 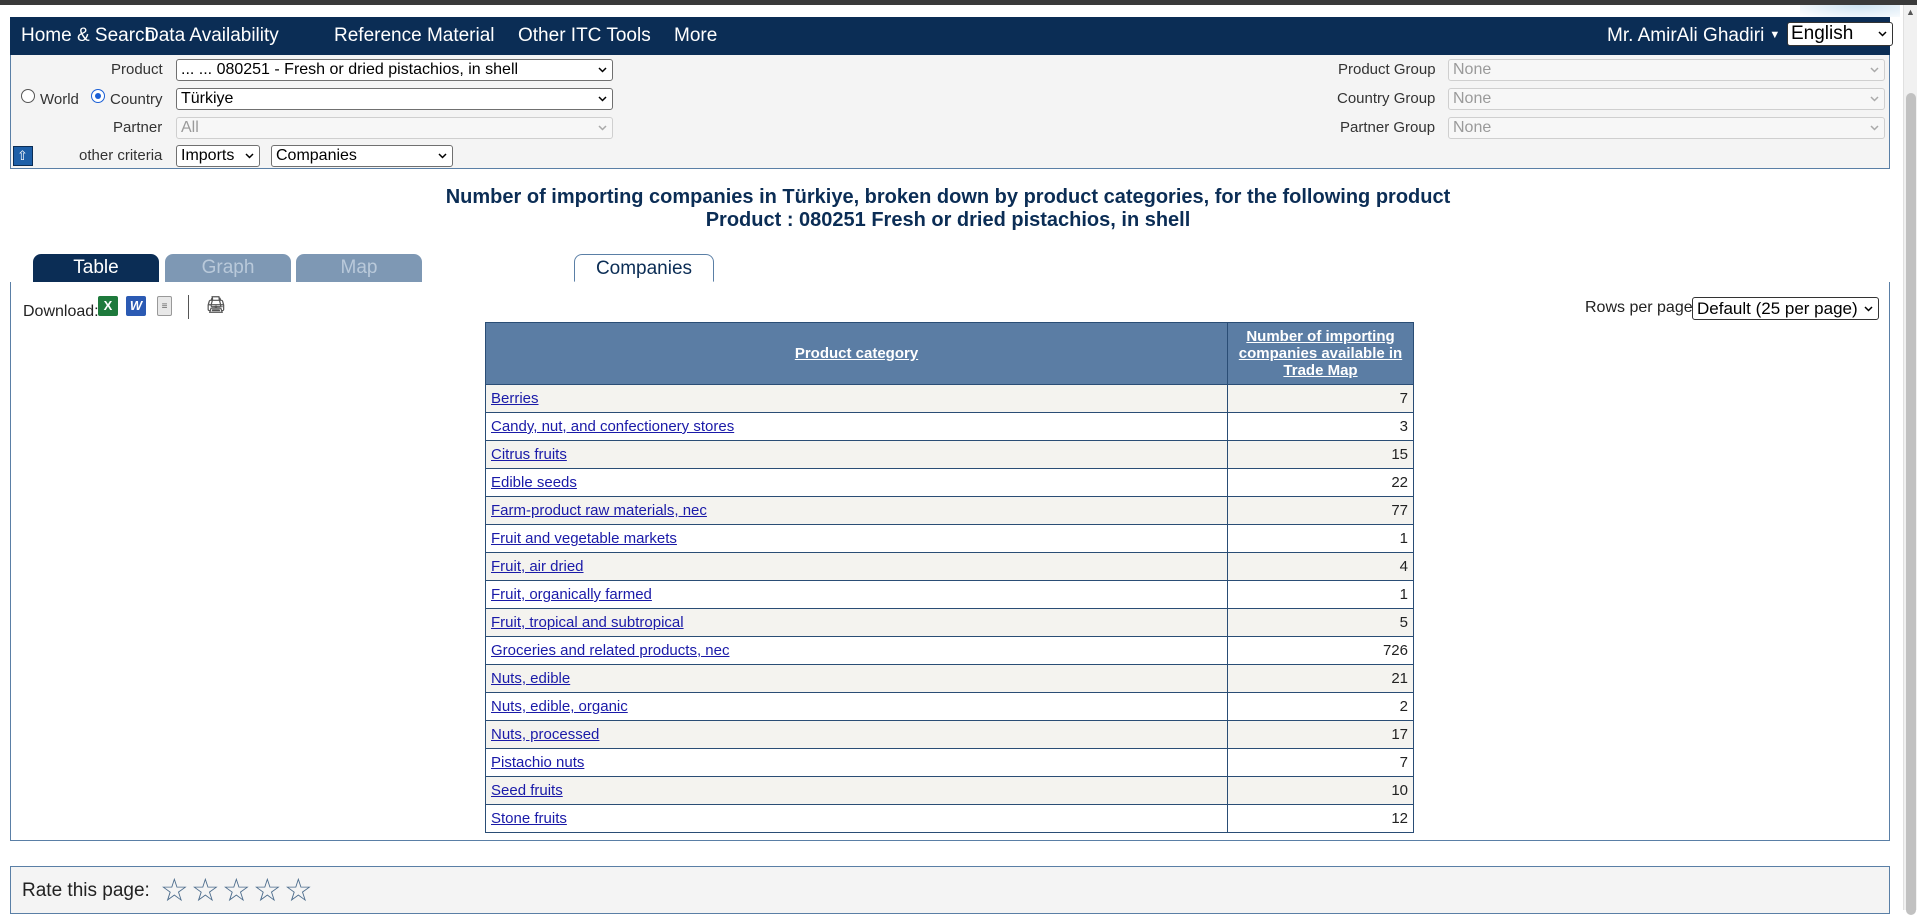 I want to click on country-radio, so click(x=98, y=96).